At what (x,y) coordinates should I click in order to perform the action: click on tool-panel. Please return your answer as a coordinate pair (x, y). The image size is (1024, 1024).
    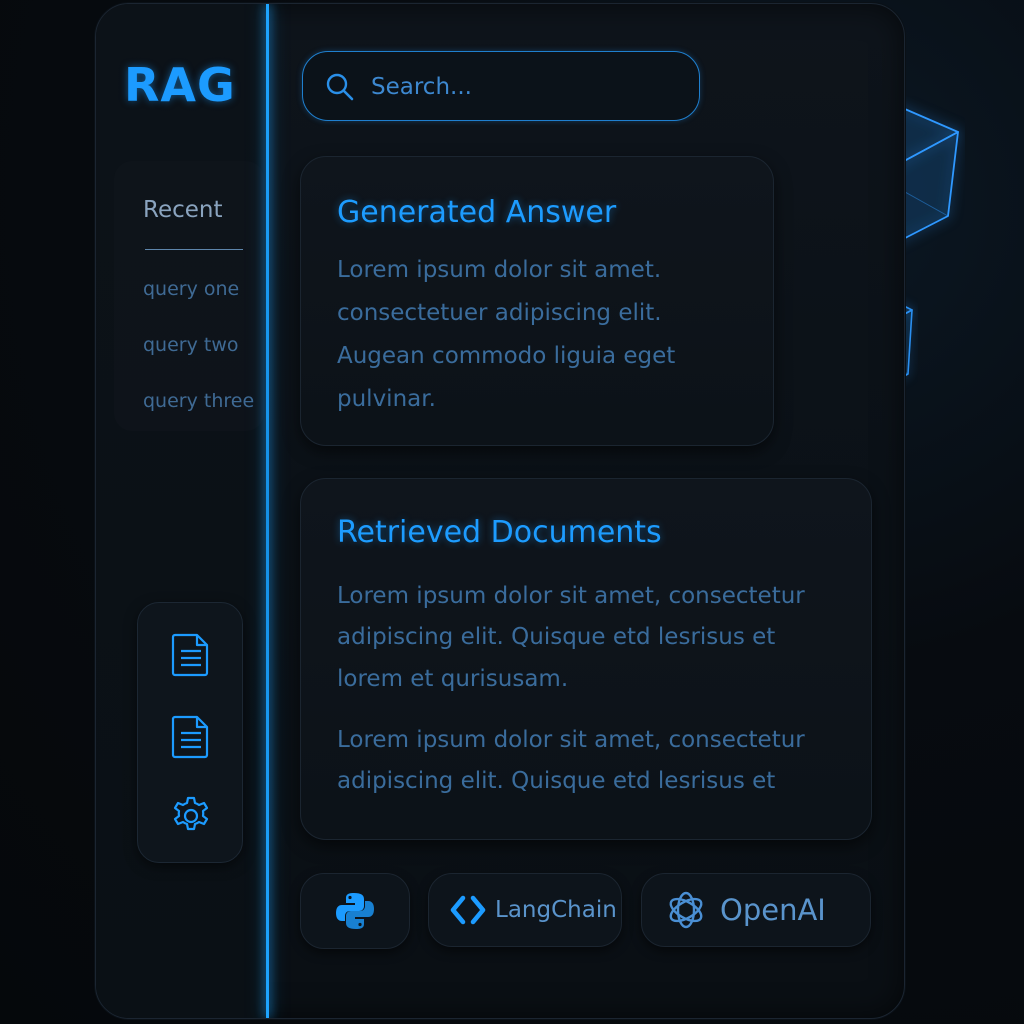
    Looking at the image, I should click on (190, 732).